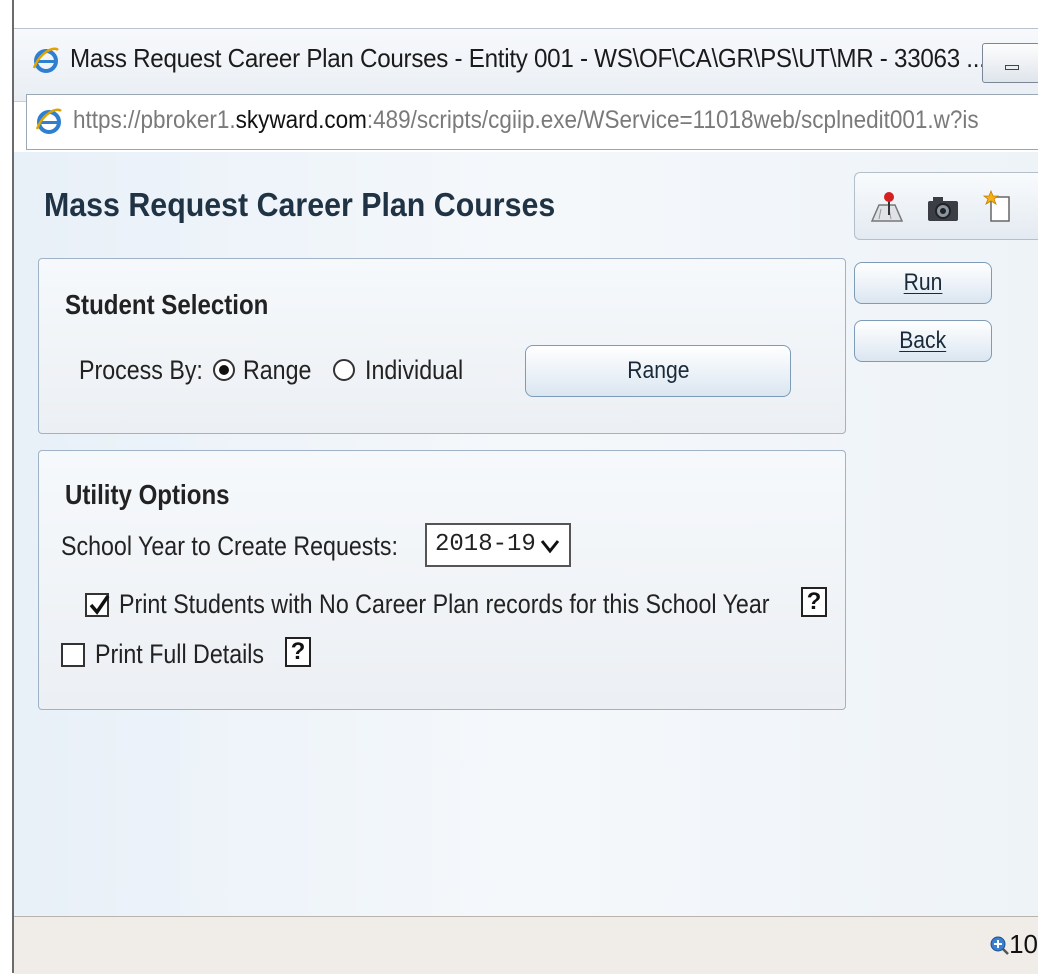 The height and width of the screenshot is (974, 1038). Describe the element at coordinates (224, 370) in the screenshot. I see `range-radio` at that location.